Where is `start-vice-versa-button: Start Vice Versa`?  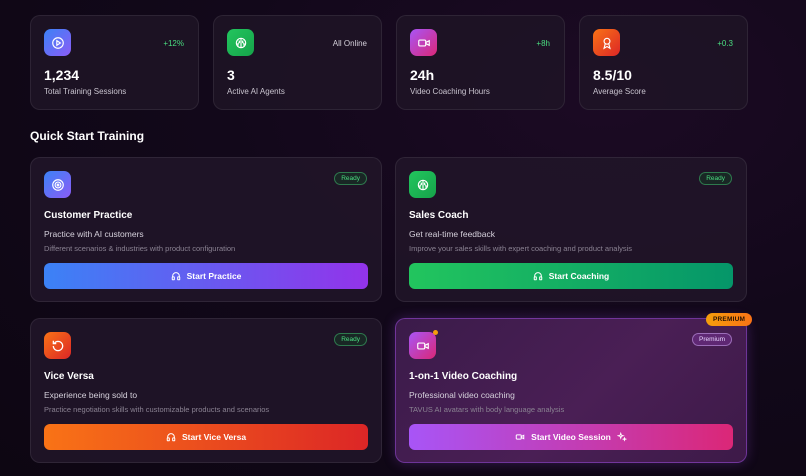 start-vice-versa-button: Start Vice Versa is located at coordinates (206, 437).